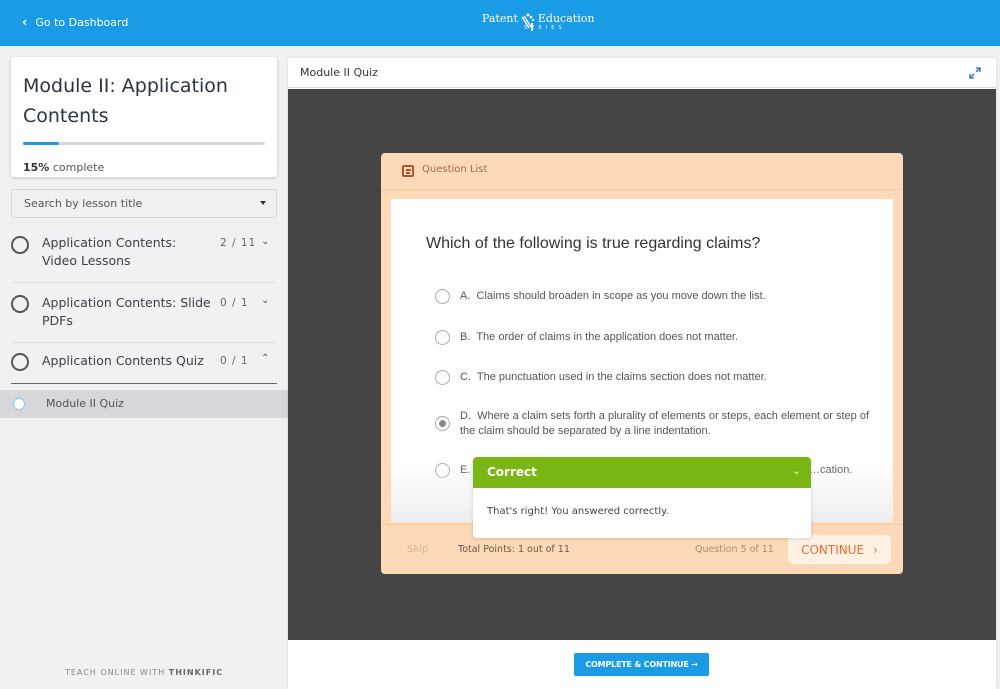  I want to click on chevron-right-icon: ›, so click(875, 549).